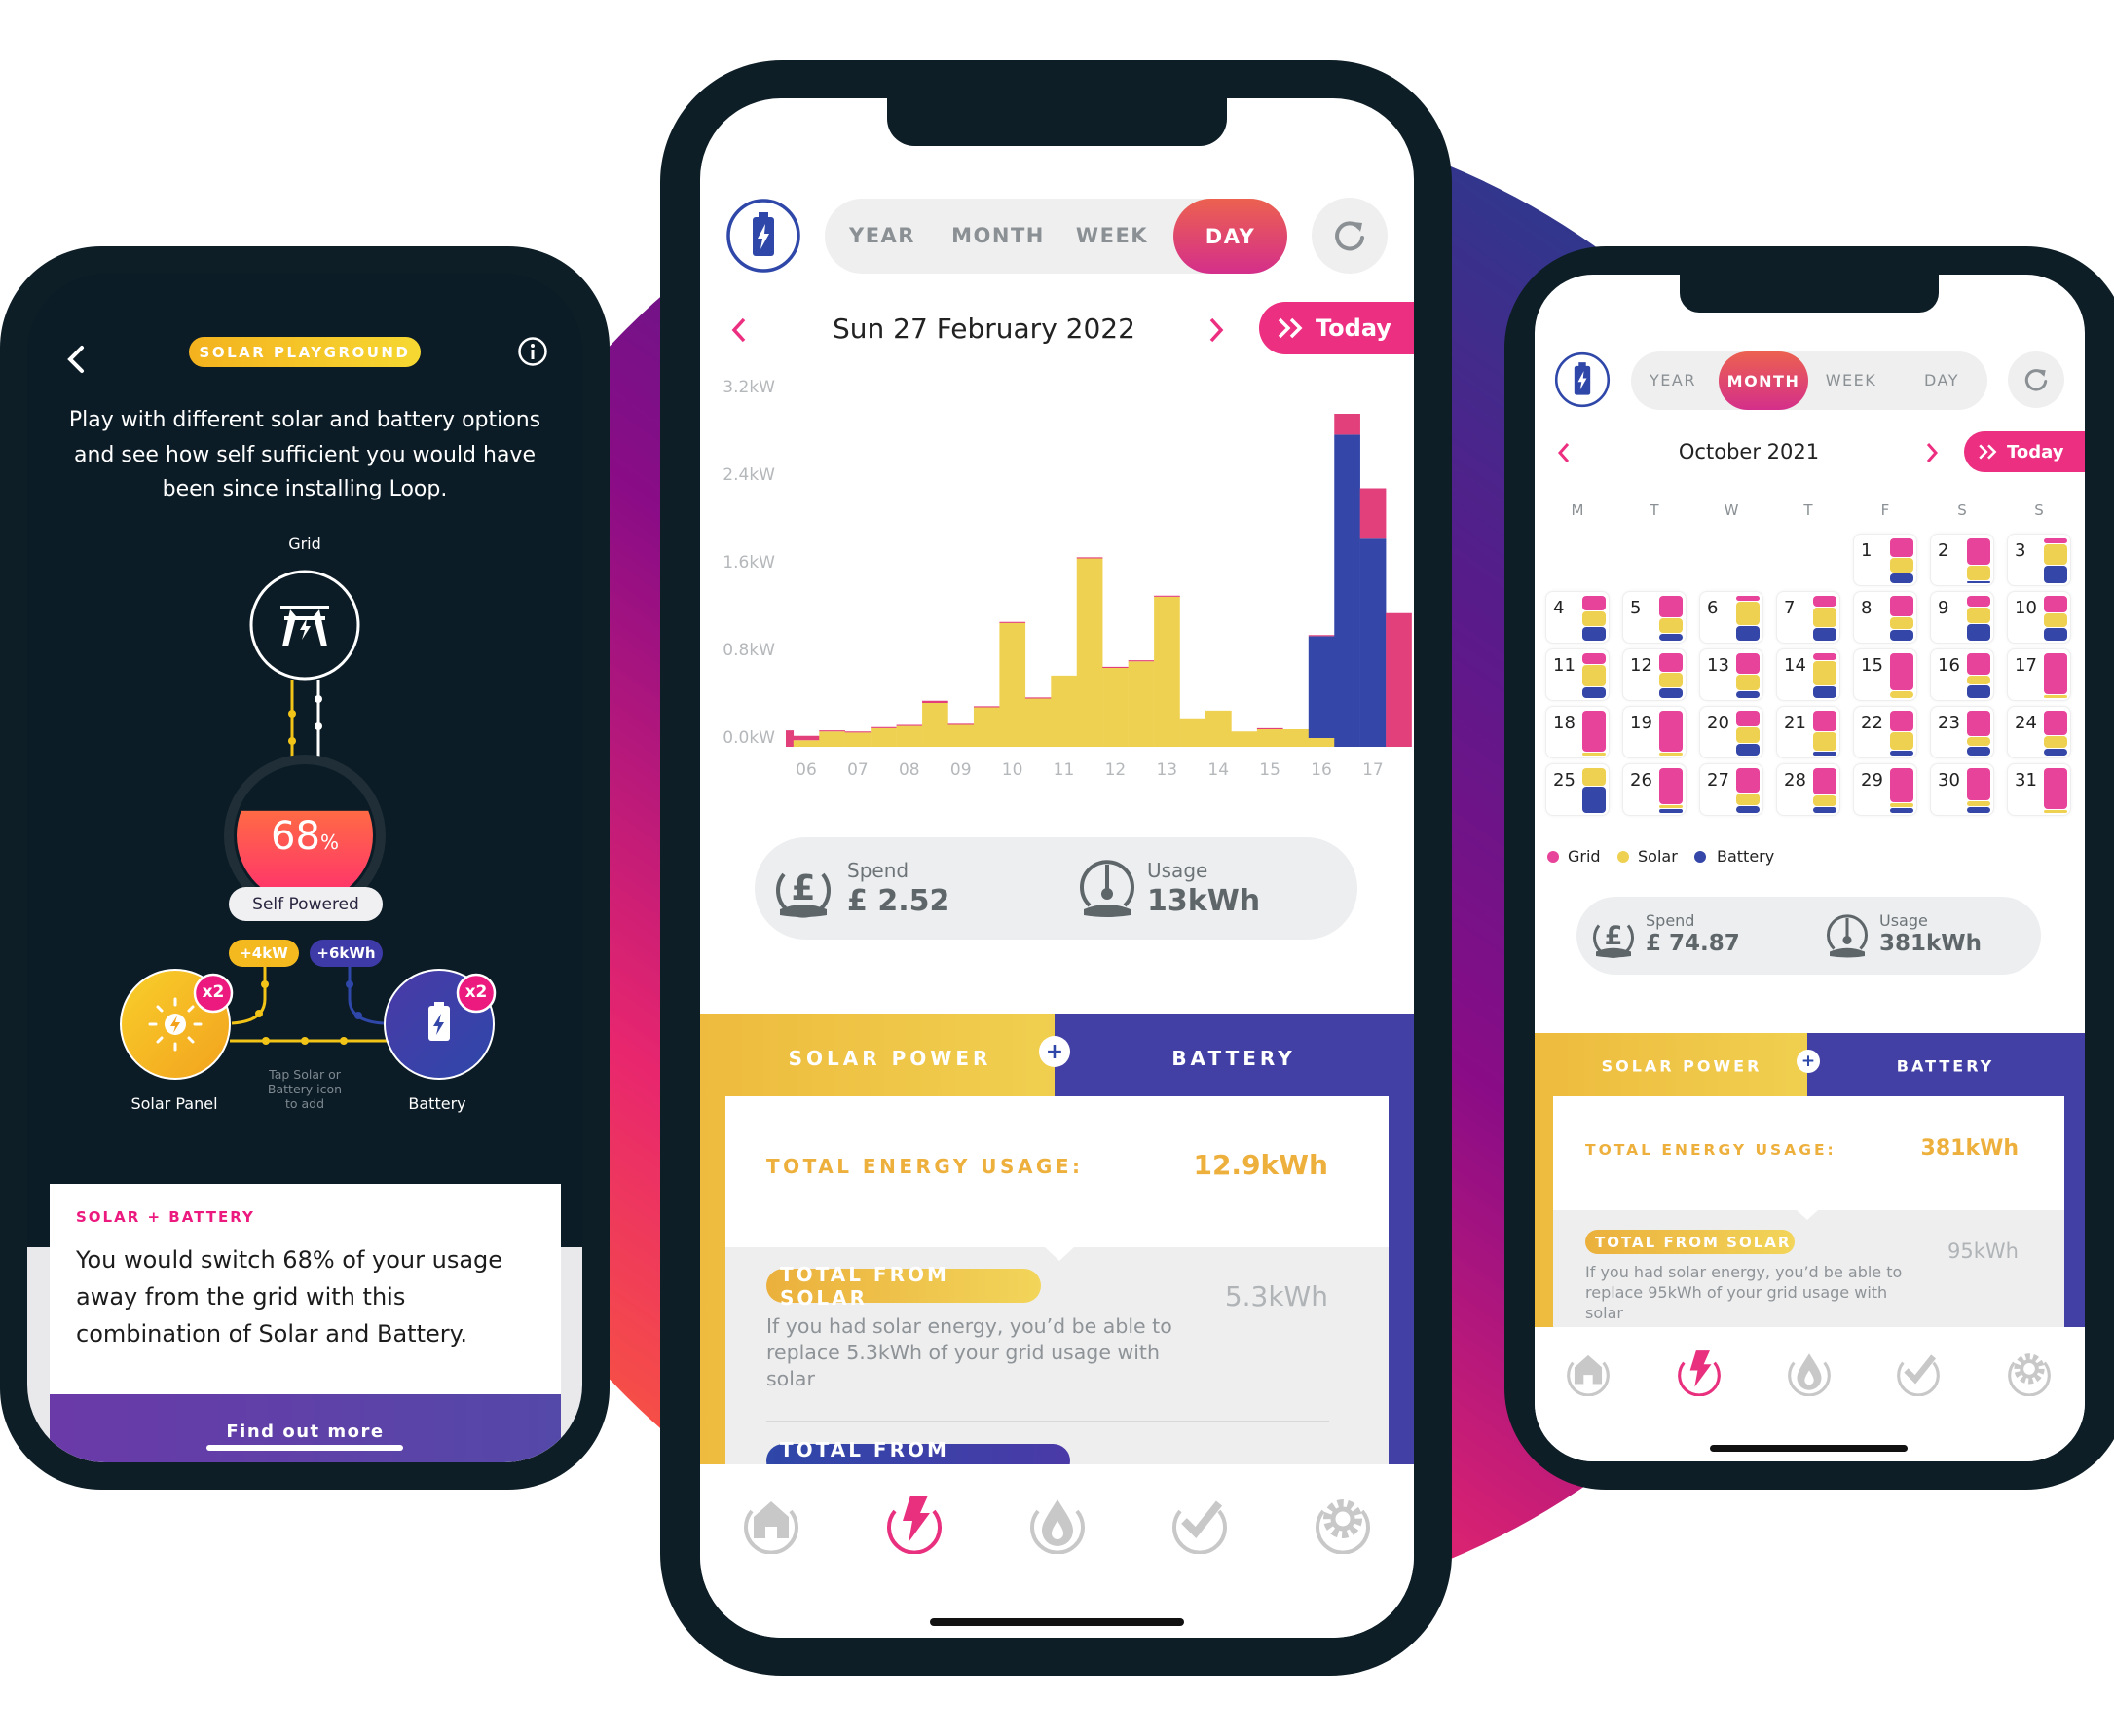 The image size is (2114, 1736). What do you see at coordinates (2039, 732) in the screenshot?
I see `calendar-day: 24` at bounding box center [2039, 732].